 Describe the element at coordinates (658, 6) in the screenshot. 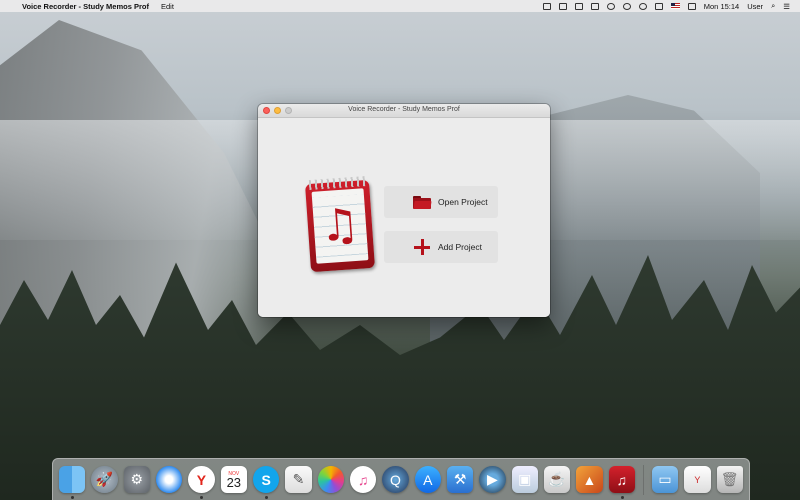

I see `volume-icon` at that location.